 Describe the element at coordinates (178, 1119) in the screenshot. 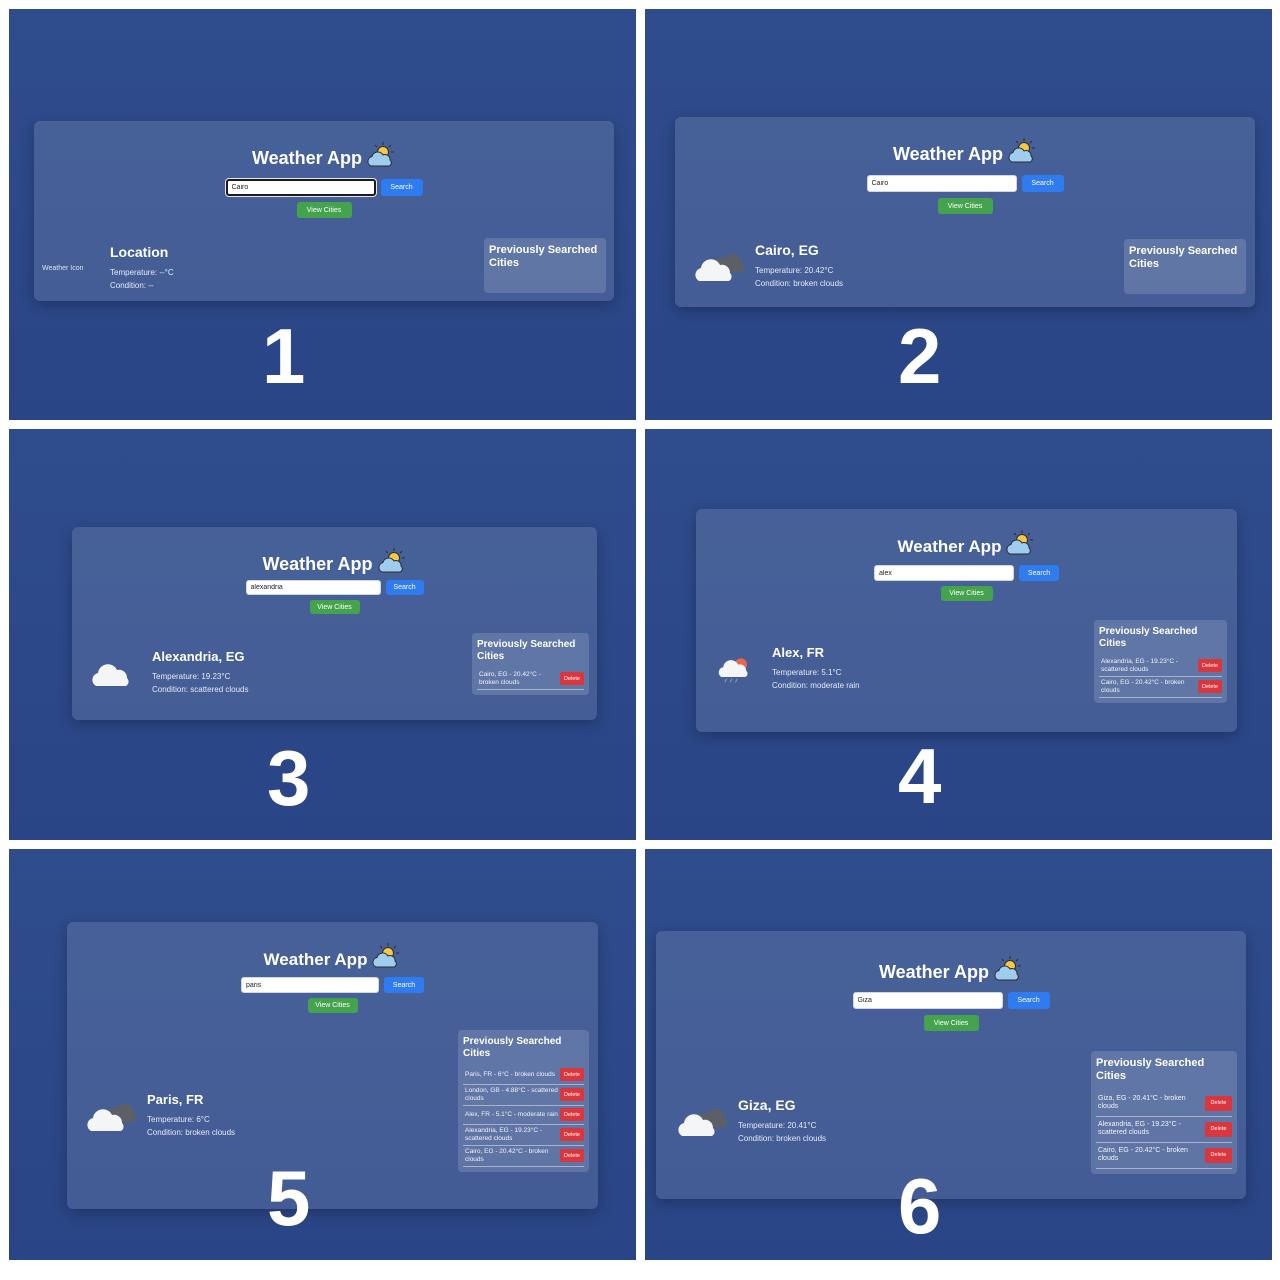

I see `temperature-text: Temperature: 6°C` at that location.